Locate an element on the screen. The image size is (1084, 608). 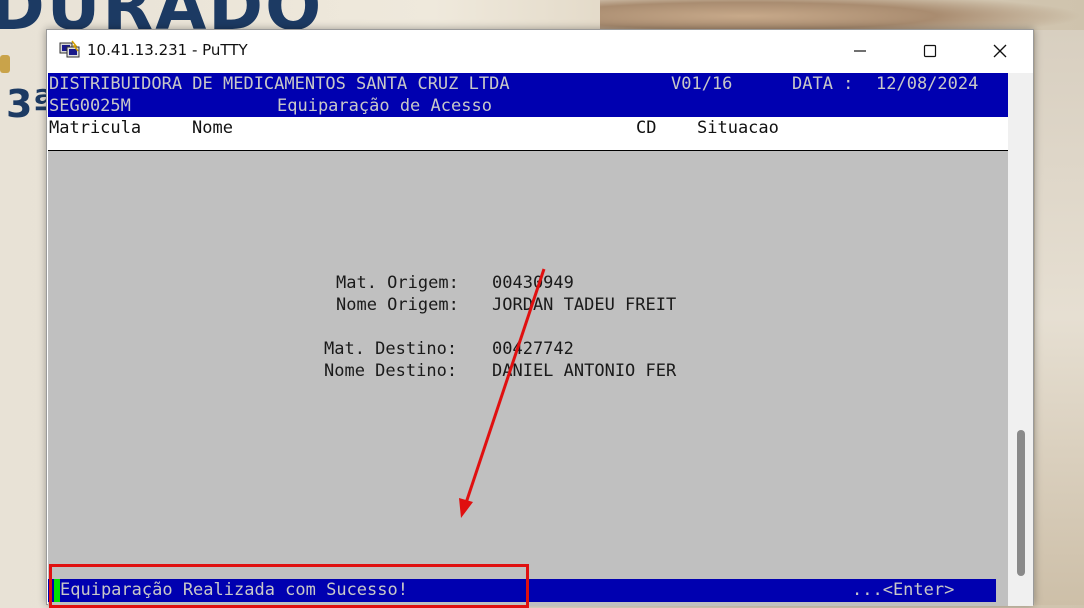
maximize-button is located at coordinates (930, 51).